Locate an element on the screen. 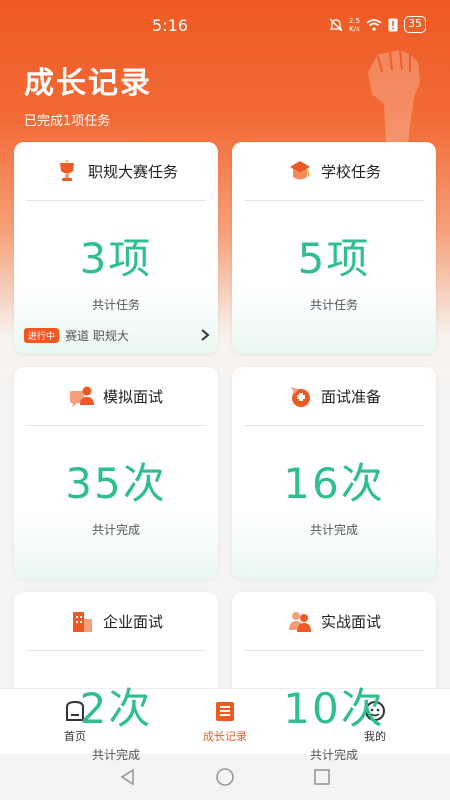 Image resolution: width=450 pixels, height=800 pixels. card-title: 模拟面试 is located at coordinates (132, 396).